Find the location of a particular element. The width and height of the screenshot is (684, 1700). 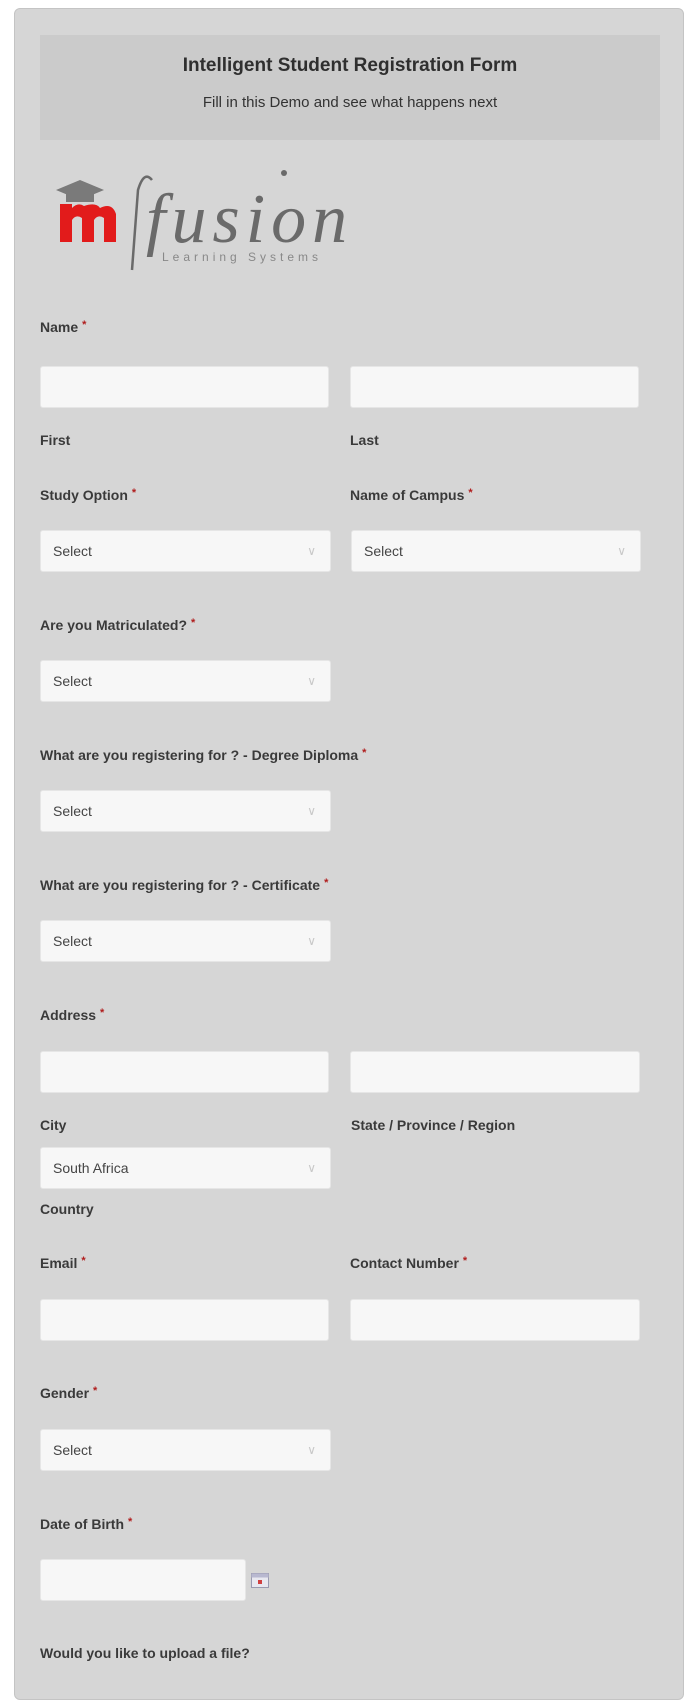

name-label: Name * is located at coordinates (63, 327).